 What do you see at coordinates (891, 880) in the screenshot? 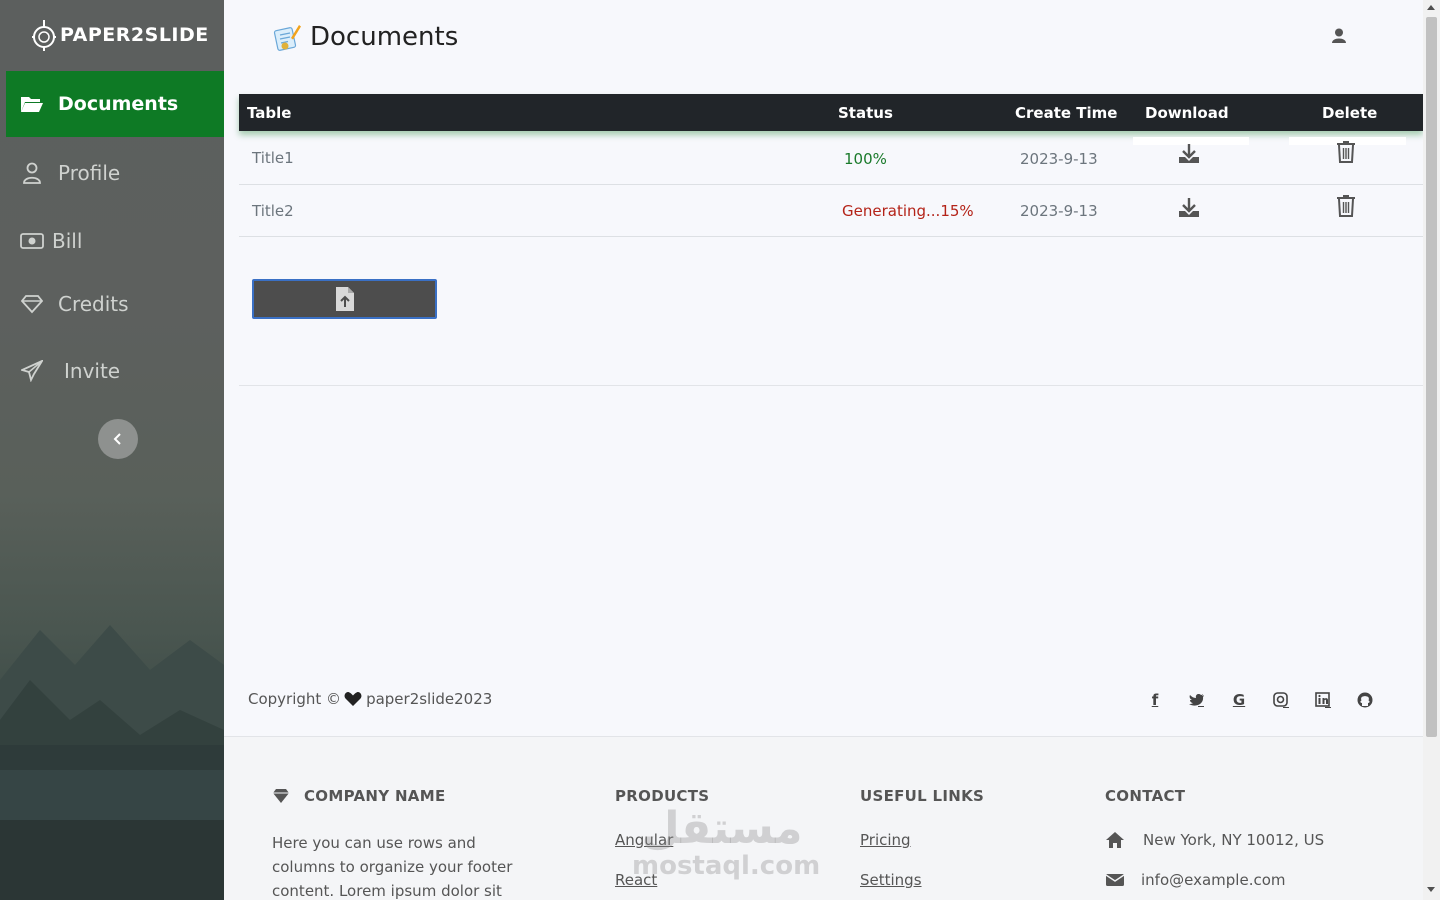
I see `footer-link-settings: Settings` at bounding box center [891, 880].